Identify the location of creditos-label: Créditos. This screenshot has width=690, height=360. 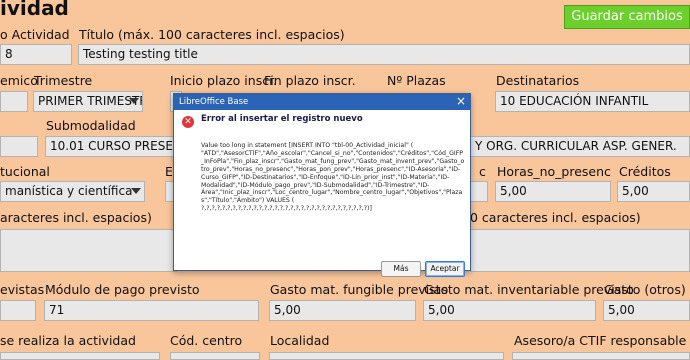
(645, 171).